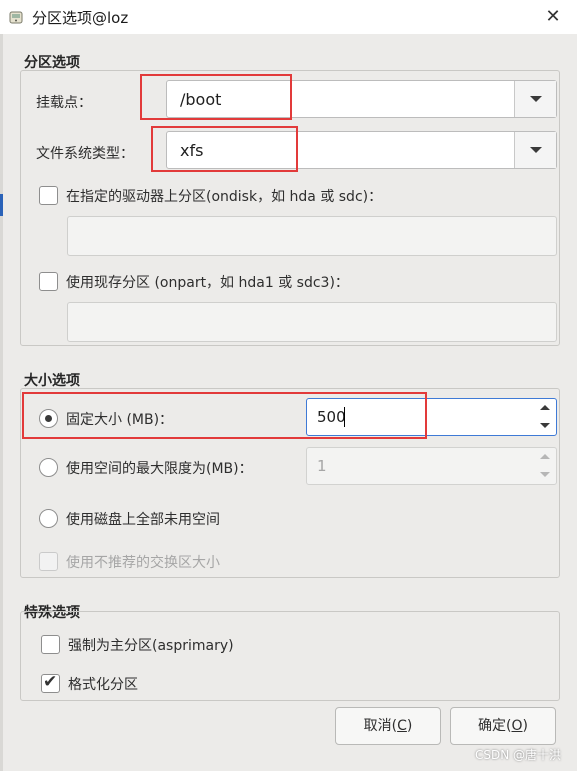  I want to click on ok-button-close: ), so click(525, 726).